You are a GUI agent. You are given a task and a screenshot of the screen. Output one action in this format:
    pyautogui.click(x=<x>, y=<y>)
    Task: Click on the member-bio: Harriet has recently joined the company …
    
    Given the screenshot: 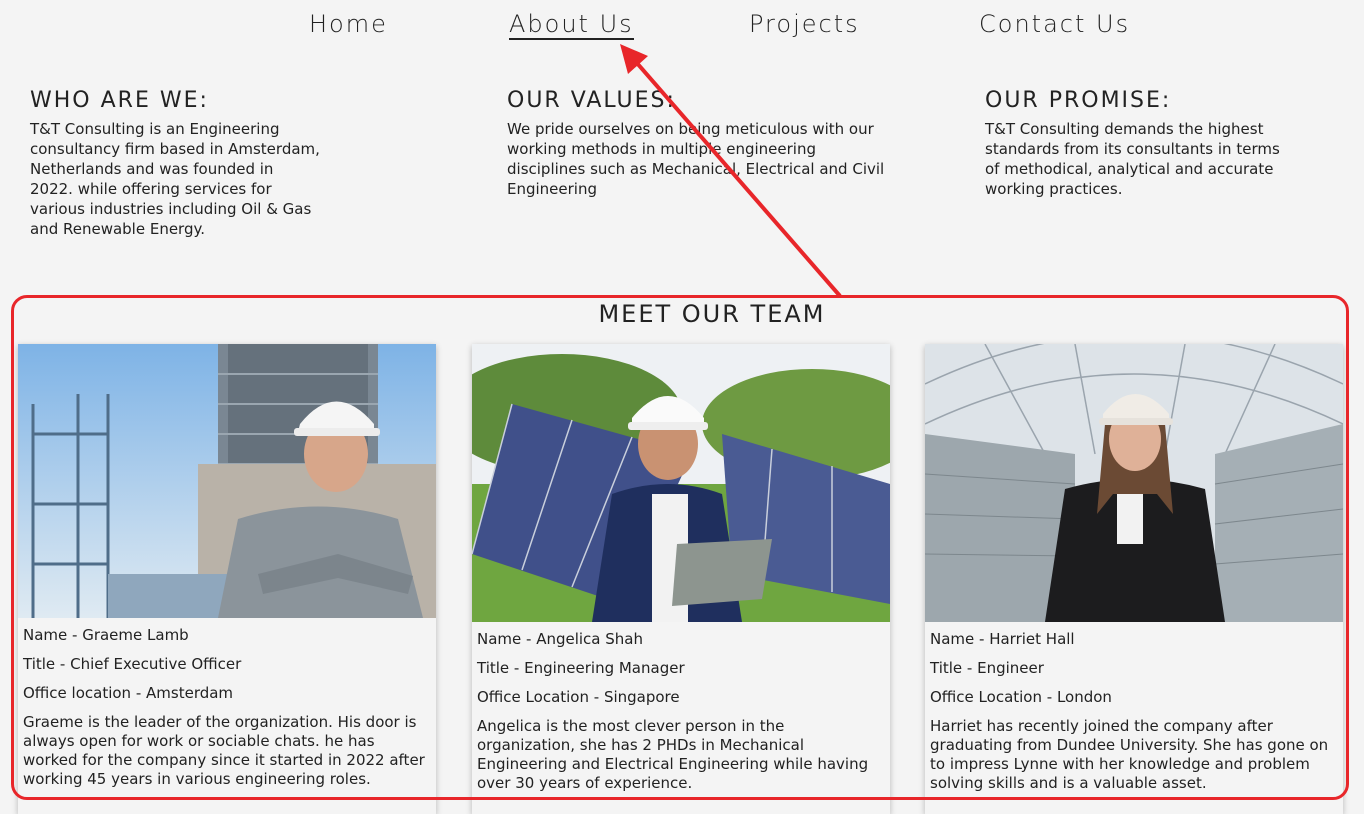 What is the action you would take?
    pyautogui.click(x=1129, y=754)
    